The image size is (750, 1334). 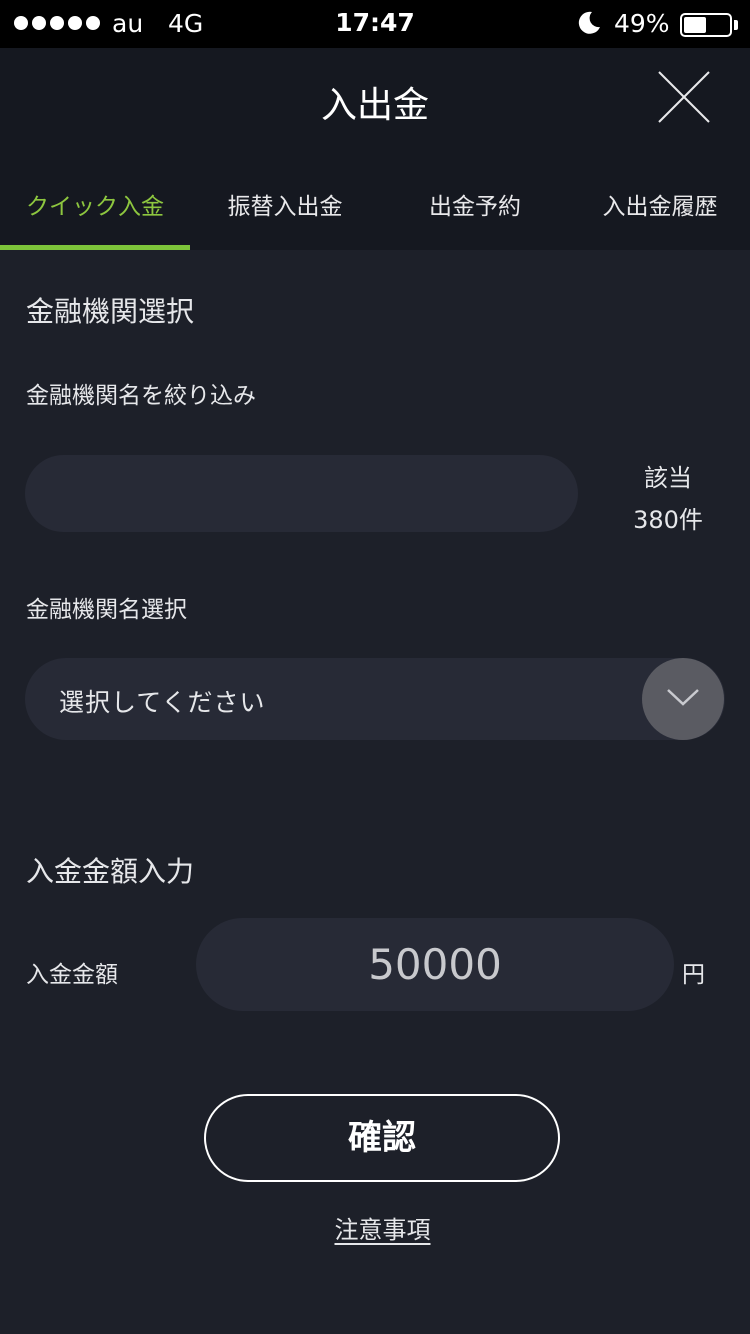 I want to click on tab-withdrawal-reservation: 出金予約, so click(x=475, y=214).